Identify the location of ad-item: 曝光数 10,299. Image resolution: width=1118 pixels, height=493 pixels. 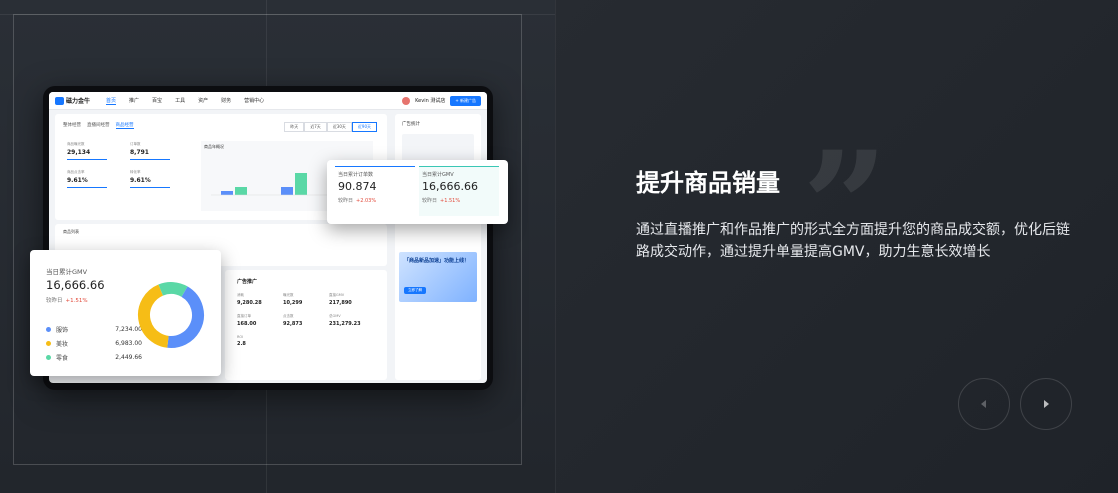
(306, 299).